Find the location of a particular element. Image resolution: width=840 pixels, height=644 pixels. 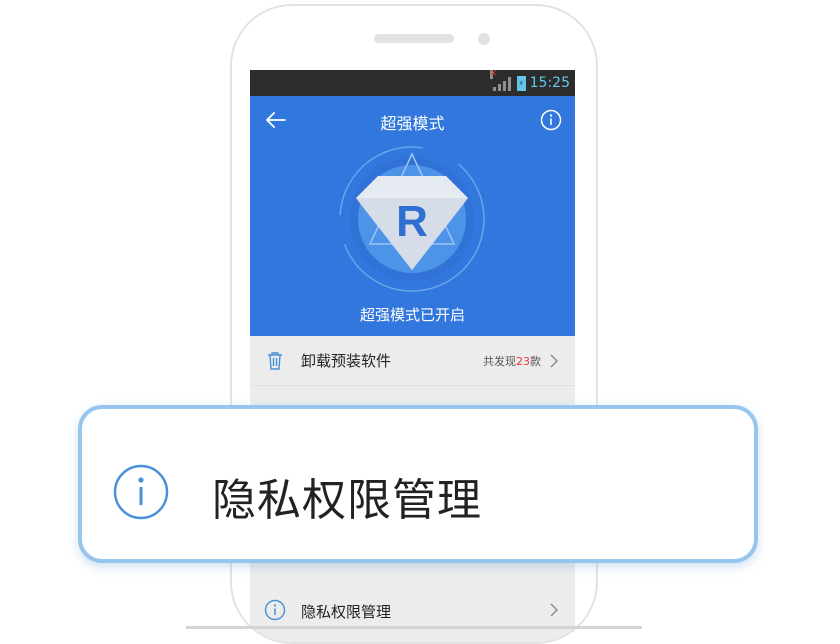

phone-speaker is located at coordinates (414, 38).